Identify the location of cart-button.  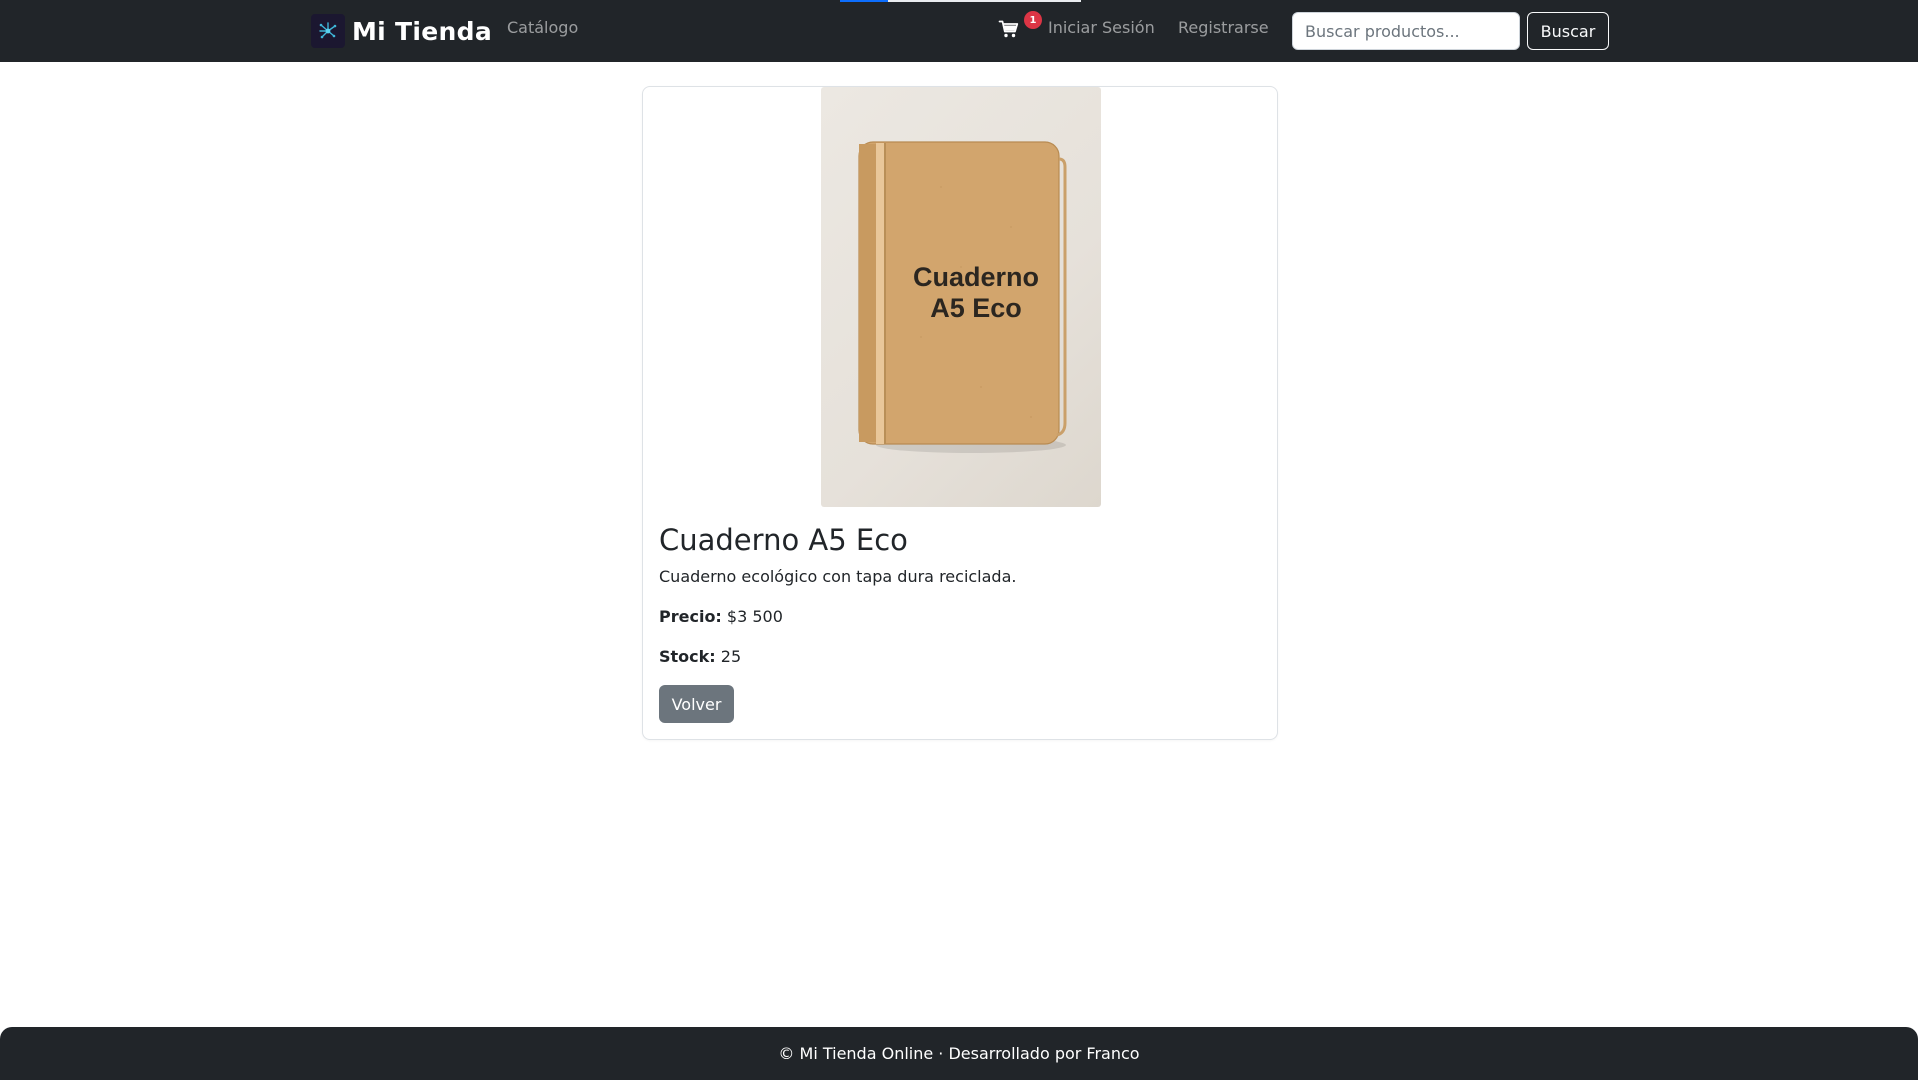
(1011, 31).